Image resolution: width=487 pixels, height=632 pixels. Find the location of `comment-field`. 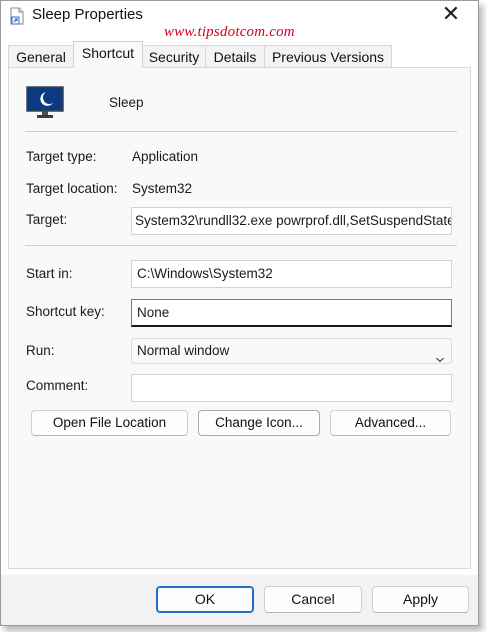

comment-field is located at coordinates (291, 388).